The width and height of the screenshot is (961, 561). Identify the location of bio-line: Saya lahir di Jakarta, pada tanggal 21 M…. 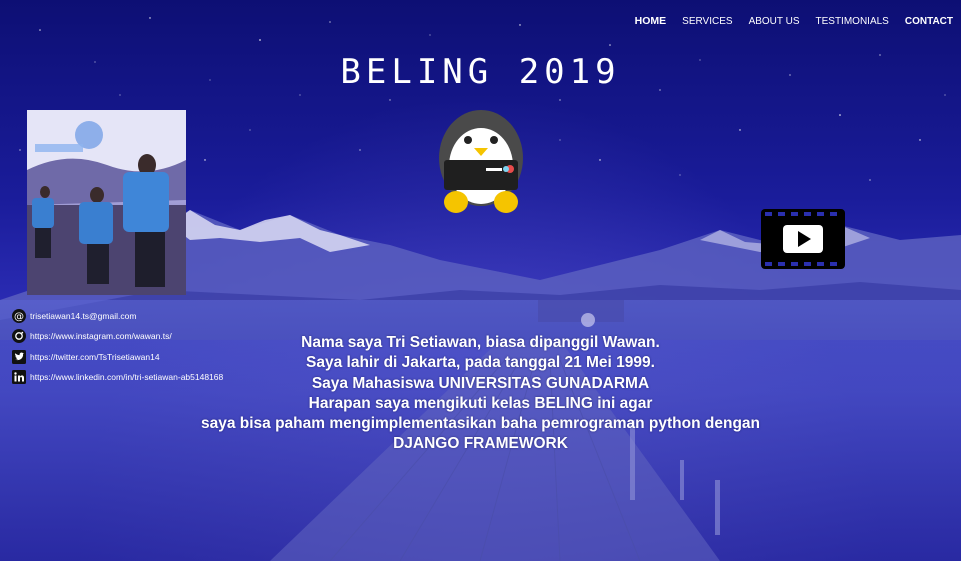
(480, 363).